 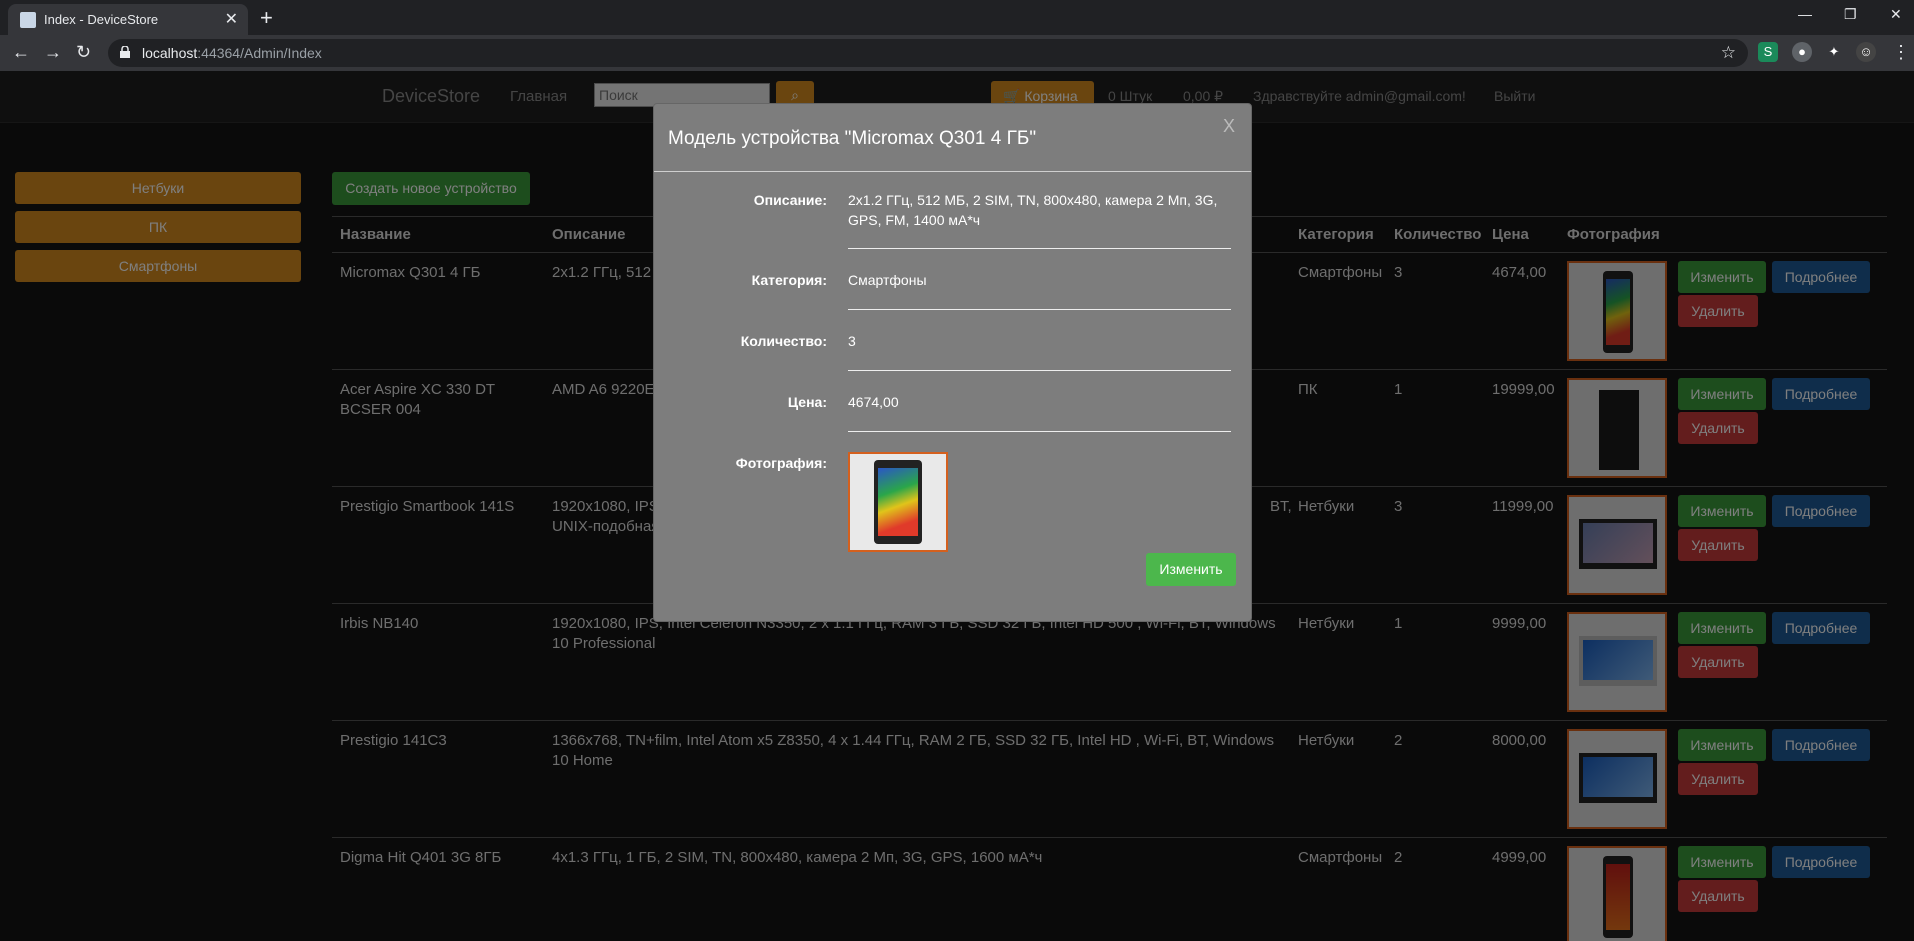 I want to click on profile-avatar-icon: ☺, so click(x=1866, y=52).